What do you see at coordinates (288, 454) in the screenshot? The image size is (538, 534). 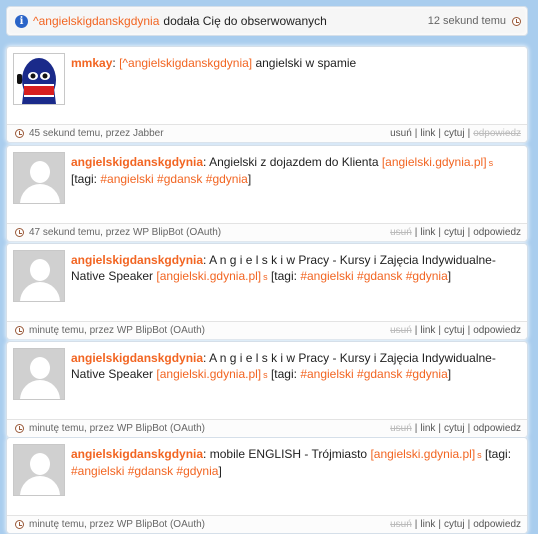 I see `post-text: mobile ENGLISH - Trójmiasto` at bounding box center [288, 454].